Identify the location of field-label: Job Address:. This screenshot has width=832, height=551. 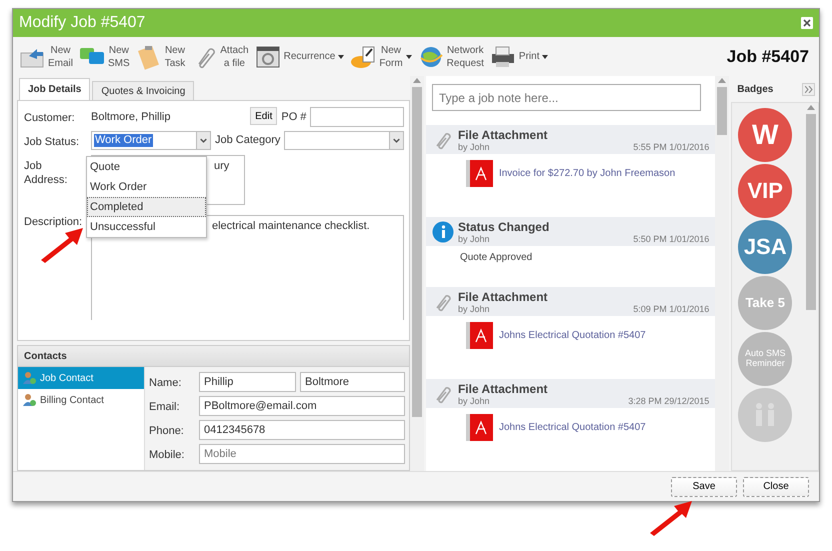
(46, 173).